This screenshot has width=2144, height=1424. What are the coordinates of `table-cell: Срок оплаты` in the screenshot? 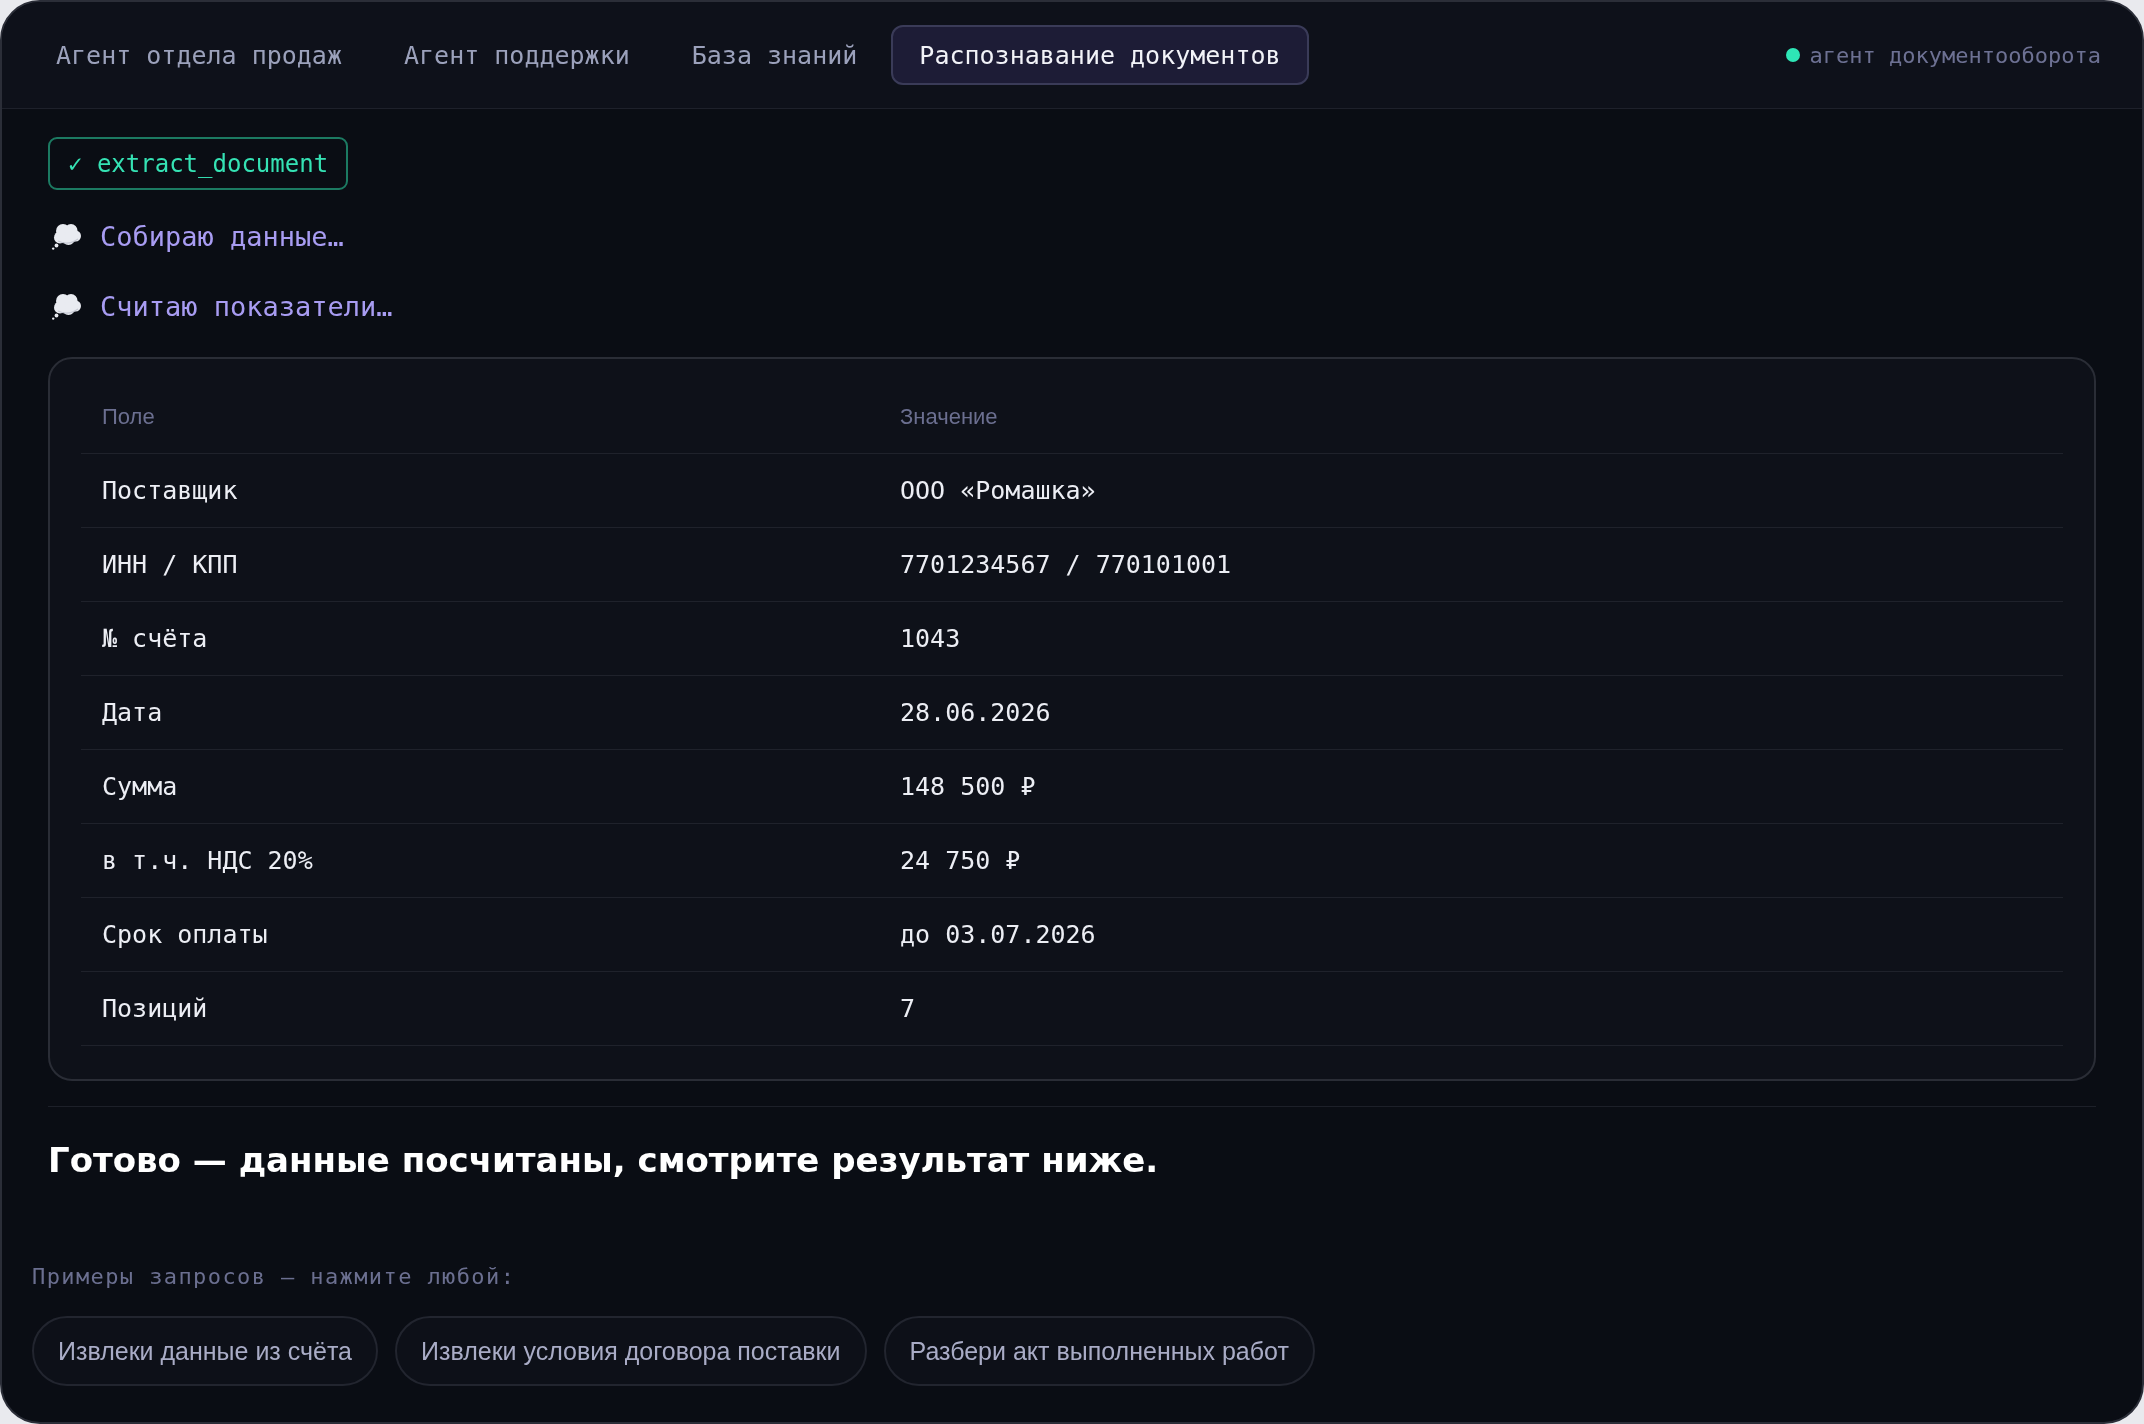 It's located at (185, 934).